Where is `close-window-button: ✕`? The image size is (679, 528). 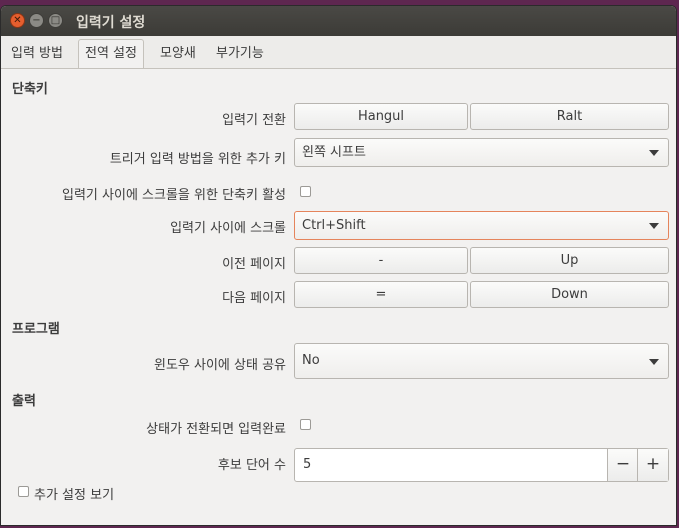
close-window-button: ✕ is located at coordinates (17, 20).